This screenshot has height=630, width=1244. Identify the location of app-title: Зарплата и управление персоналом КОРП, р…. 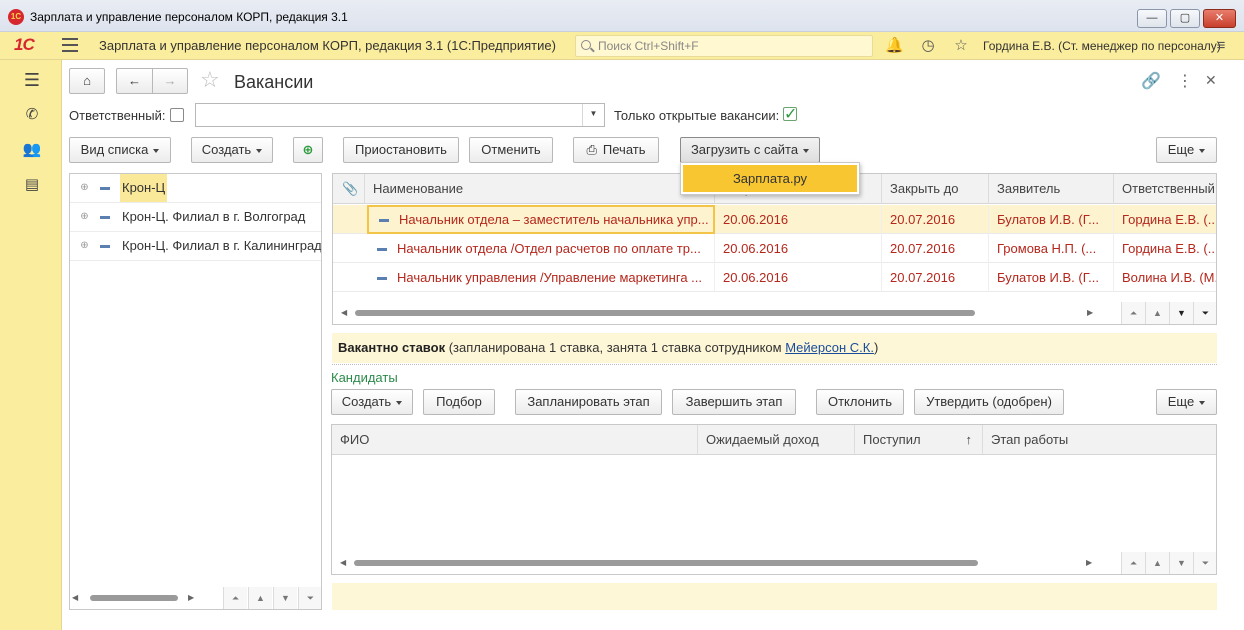
(327, 45).